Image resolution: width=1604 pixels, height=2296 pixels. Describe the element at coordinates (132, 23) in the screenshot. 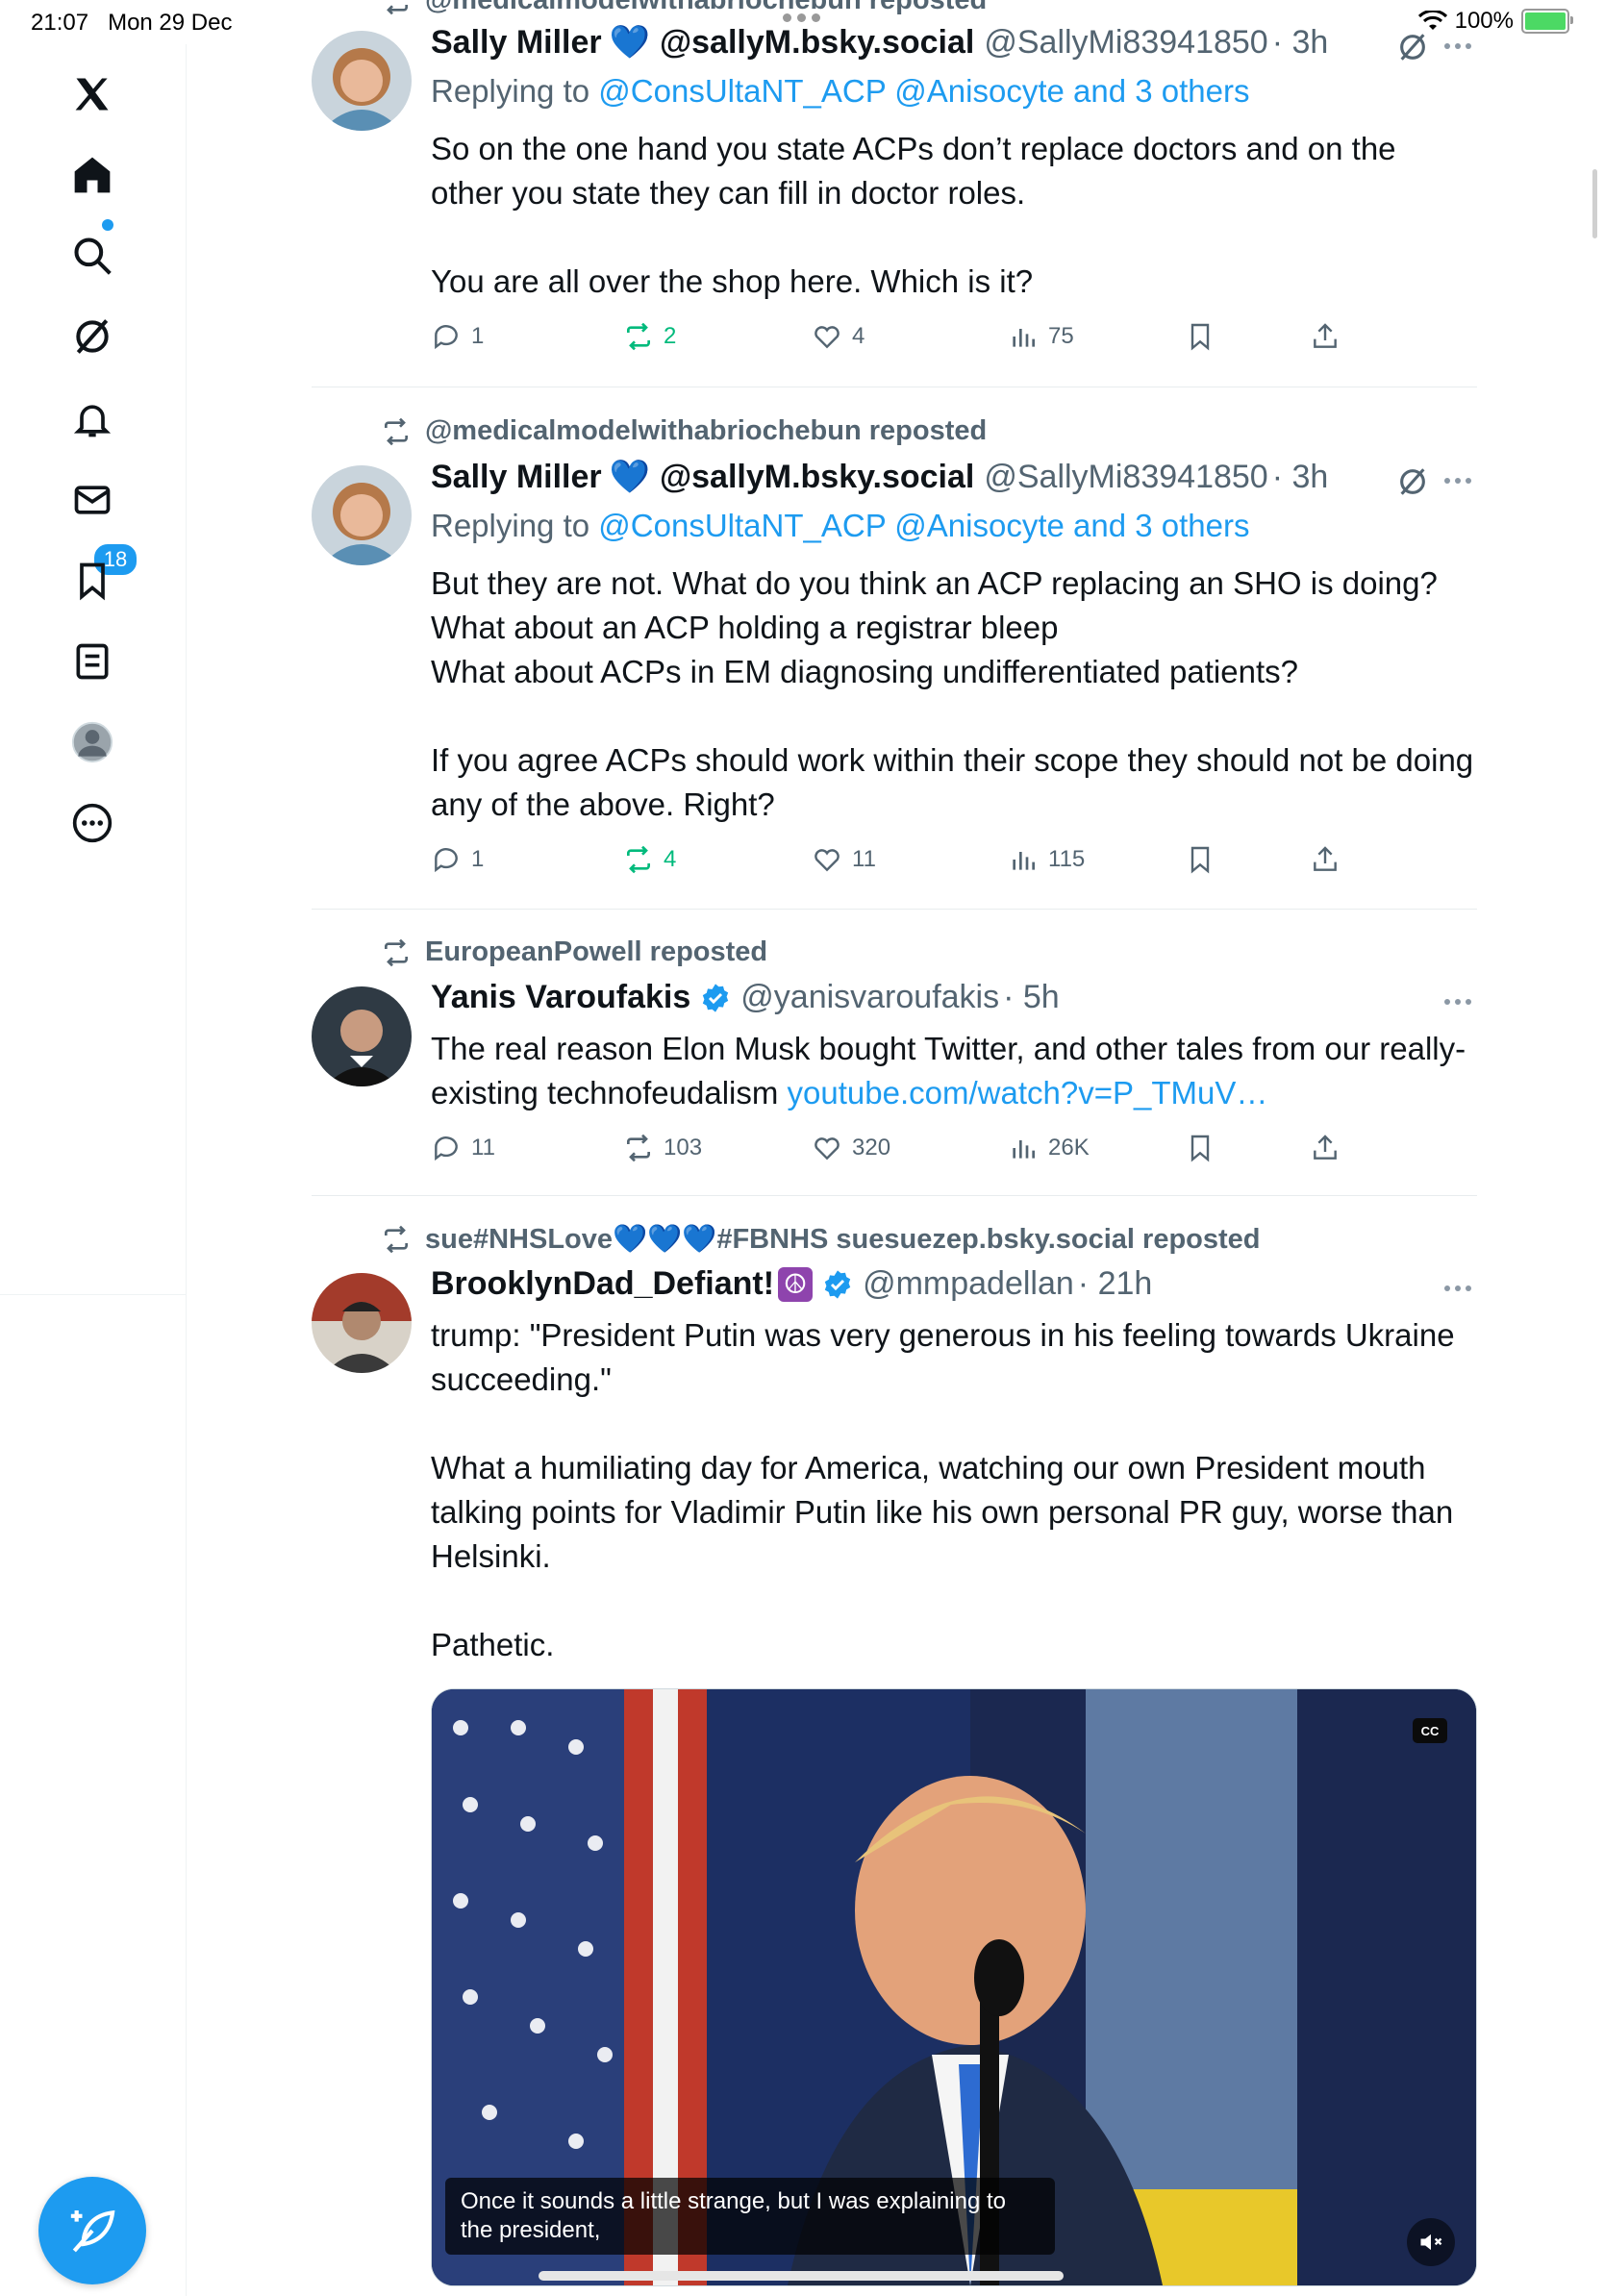

I see `status-time: 21:07 Mon 29 Dec` at that location.